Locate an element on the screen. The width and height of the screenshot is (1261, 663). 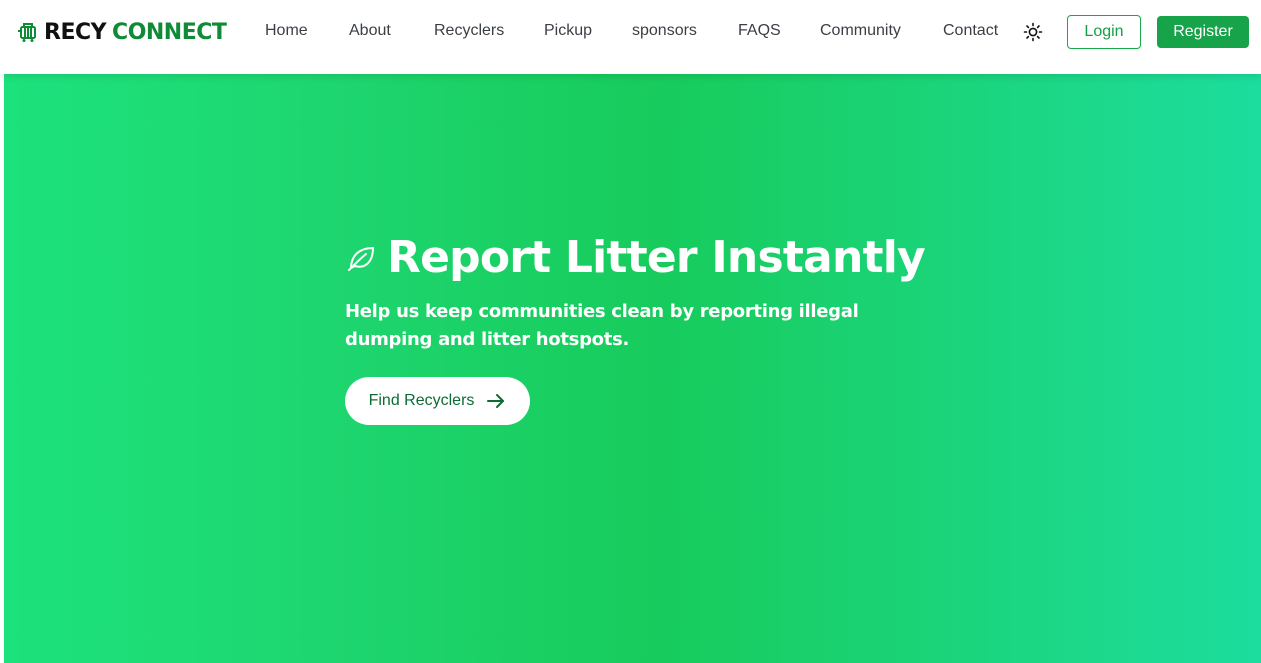
brand-name-part1: RECY is located at coordinates (75, 32).